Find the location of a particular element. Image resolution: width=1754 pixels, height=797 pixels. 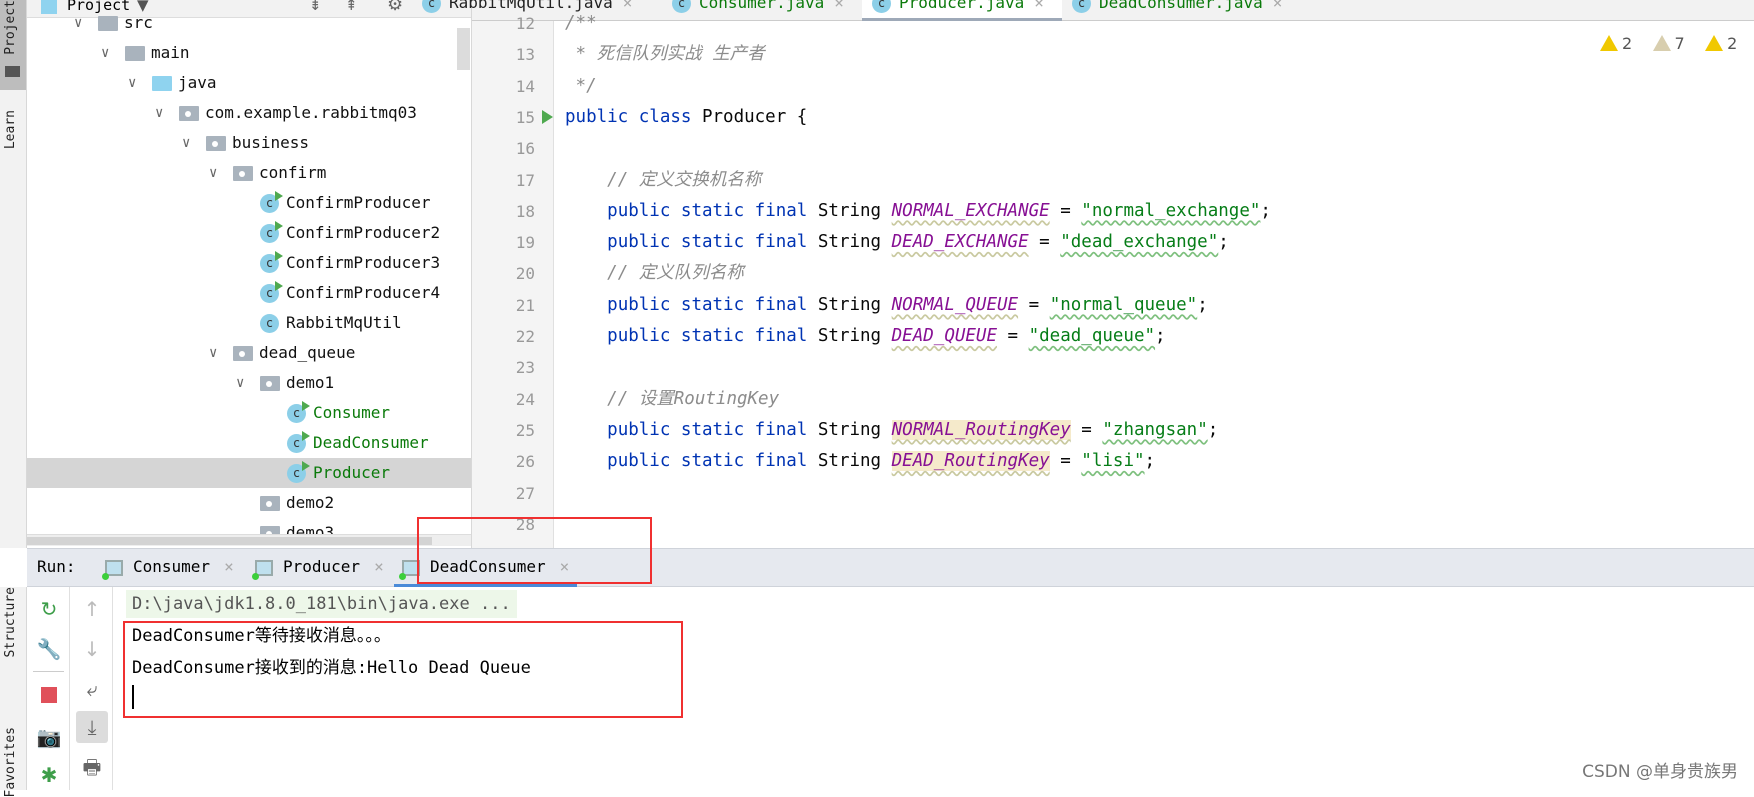

editor-tab: c Consumer.java × is located at coordinates (762, 10).